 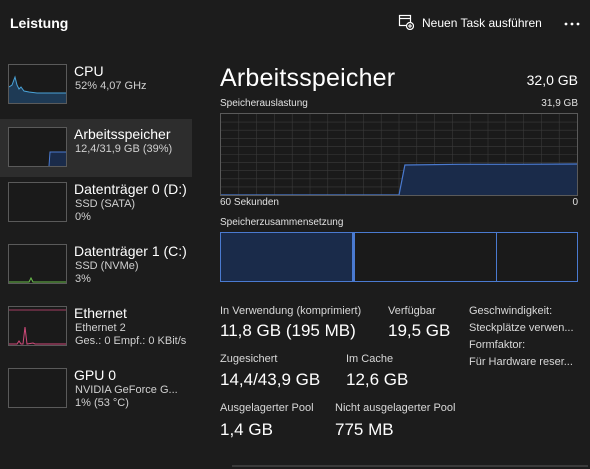 I want to click on new-task-label: Neuen Task ausführen, so click(x=482, y=23).